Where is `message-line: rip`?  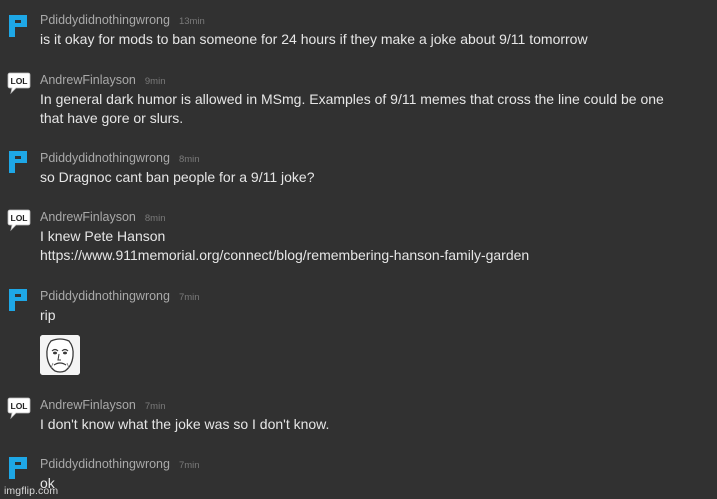 message-line: rip is located at coordinates (48, 315).